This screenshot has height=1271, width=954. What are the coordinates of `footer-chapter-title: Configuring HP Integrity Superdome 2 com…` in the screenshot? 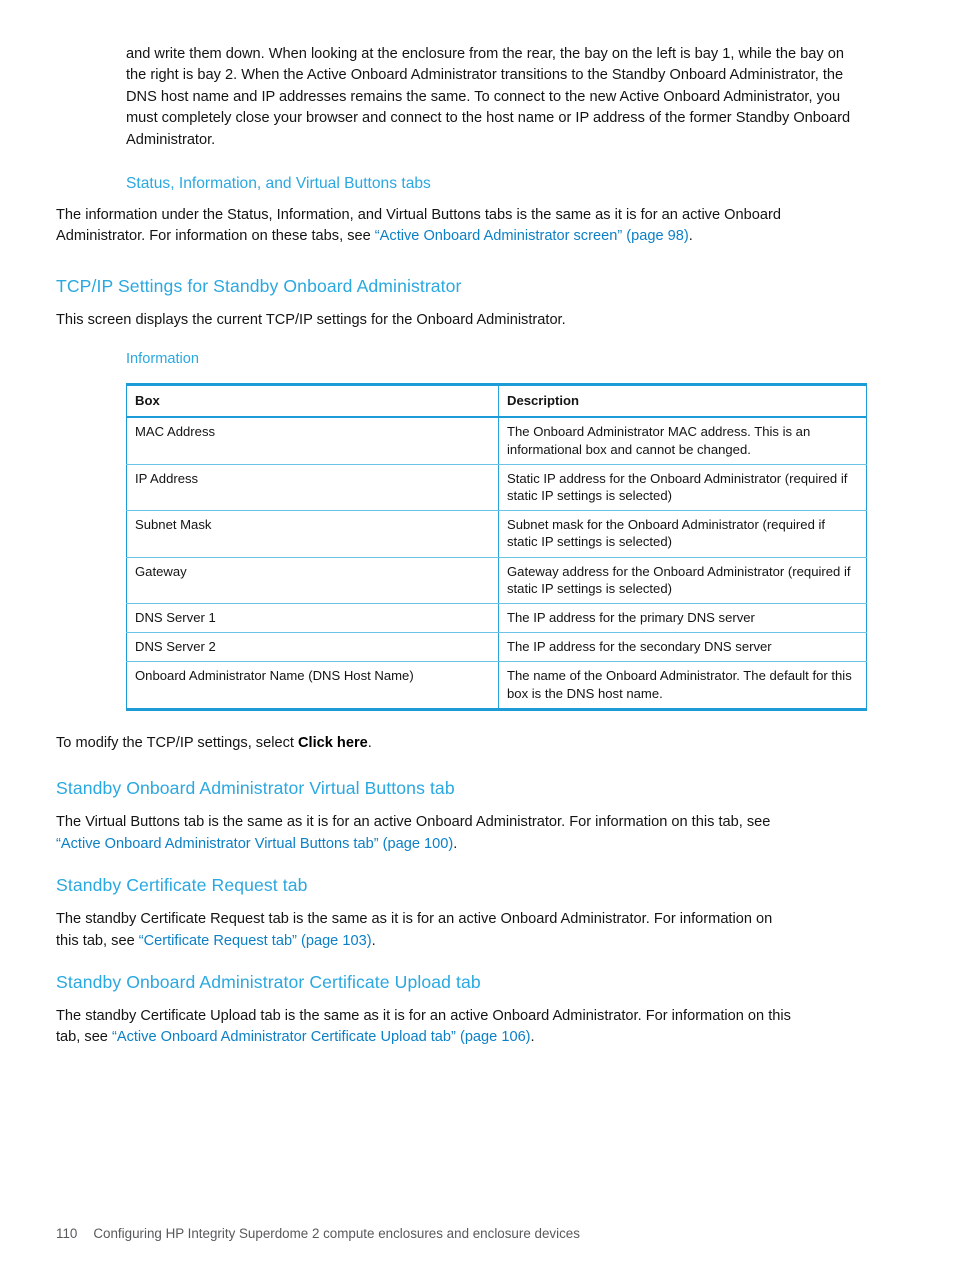 It's located at (336, 1233).